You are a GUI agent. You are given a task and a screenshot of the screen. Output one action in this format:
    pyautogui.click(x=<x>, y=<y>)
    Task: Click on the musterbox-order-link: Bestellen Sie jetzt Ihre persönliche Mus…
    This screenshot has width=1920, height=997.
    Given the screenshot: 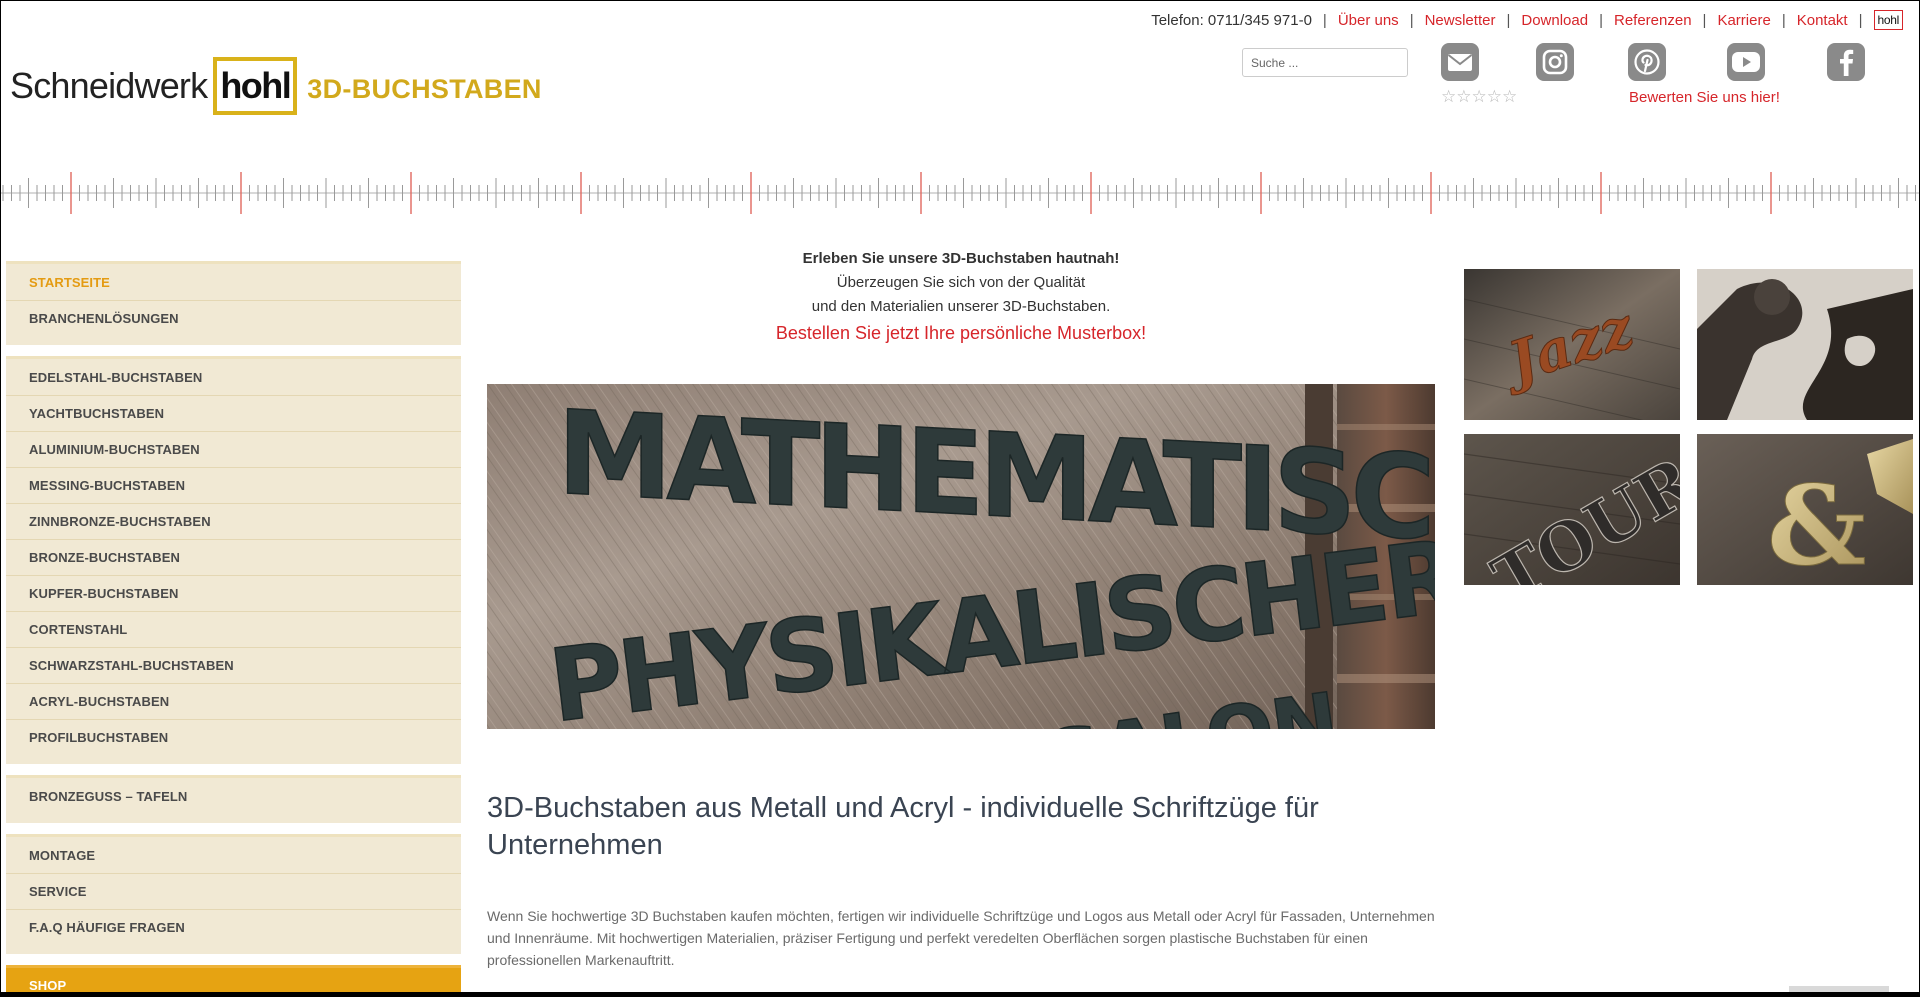 What is the action you would take?
    pyautogui.click(x=961, y=333)
    